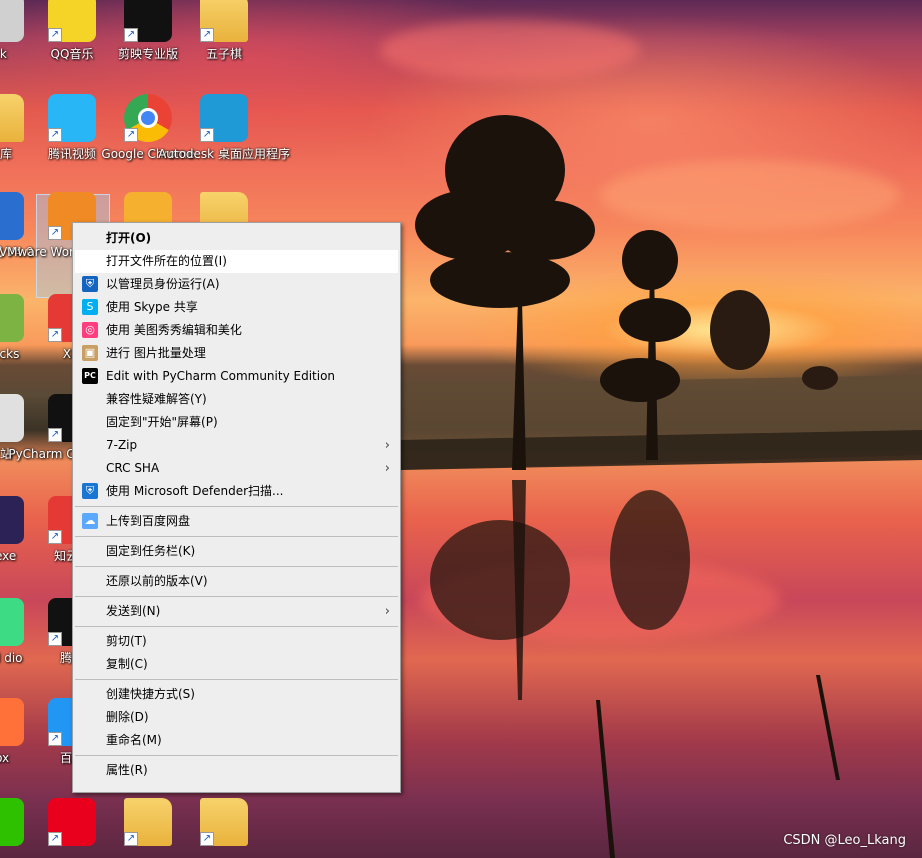  I want to click on meitu-icon: ◎, so click(90, 330).